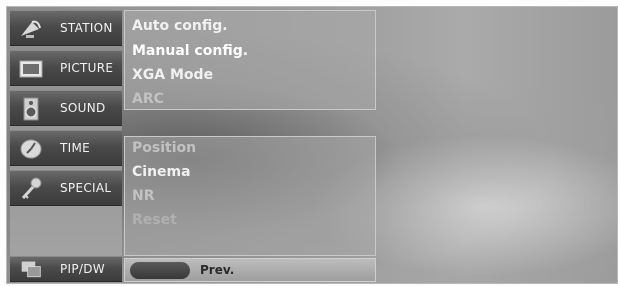  Describe the element at coordinates (190, 51) in the screenshot. I see `menu-item-manual-config: Manual config.` at that location.